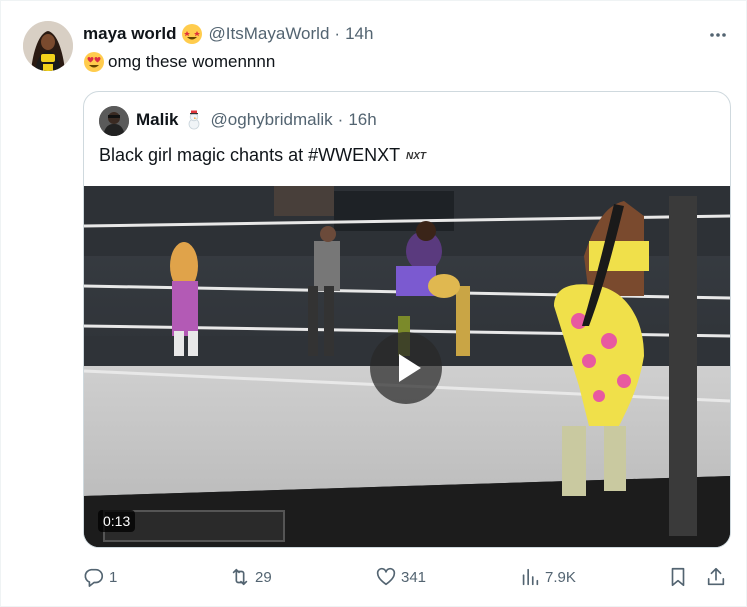 Image resolution: width=747 pixels, height=607 pixels. What do you see at coordinates (113, 577) in the screenshot?
I see `reply-count: 1` at bounding box center [113, 577].